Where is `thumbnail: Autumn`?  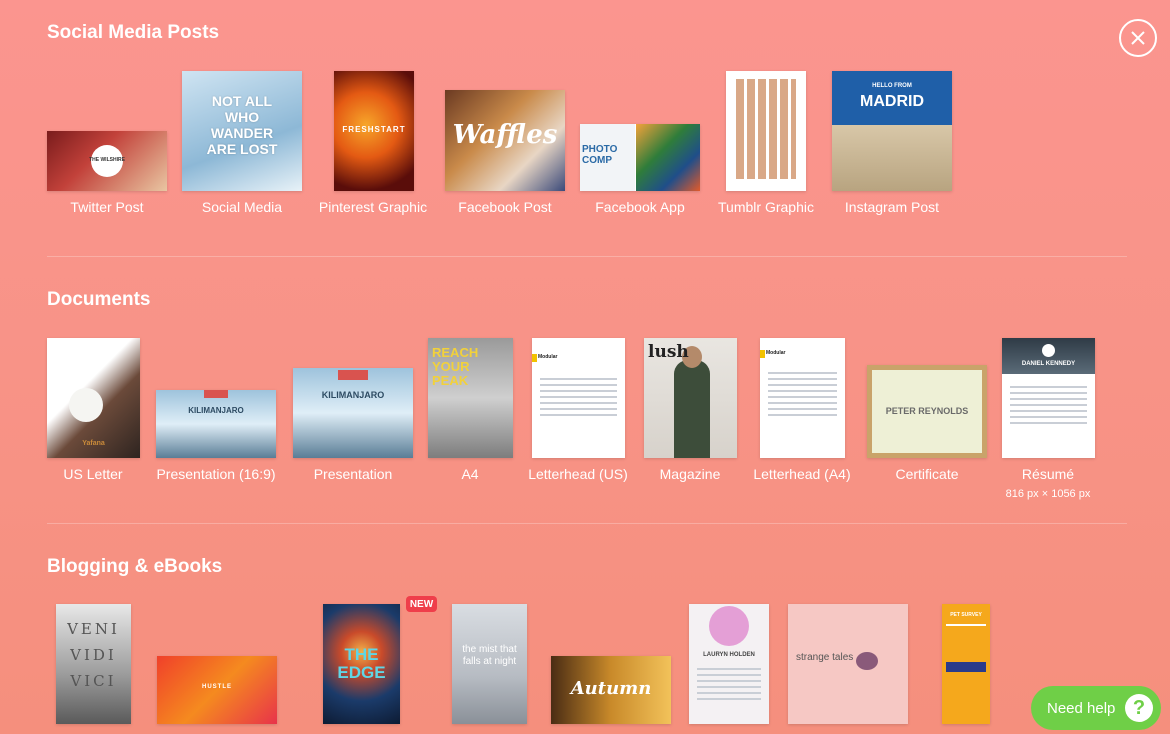 thumbnail: Autumn is located at coordinates (611, 690).